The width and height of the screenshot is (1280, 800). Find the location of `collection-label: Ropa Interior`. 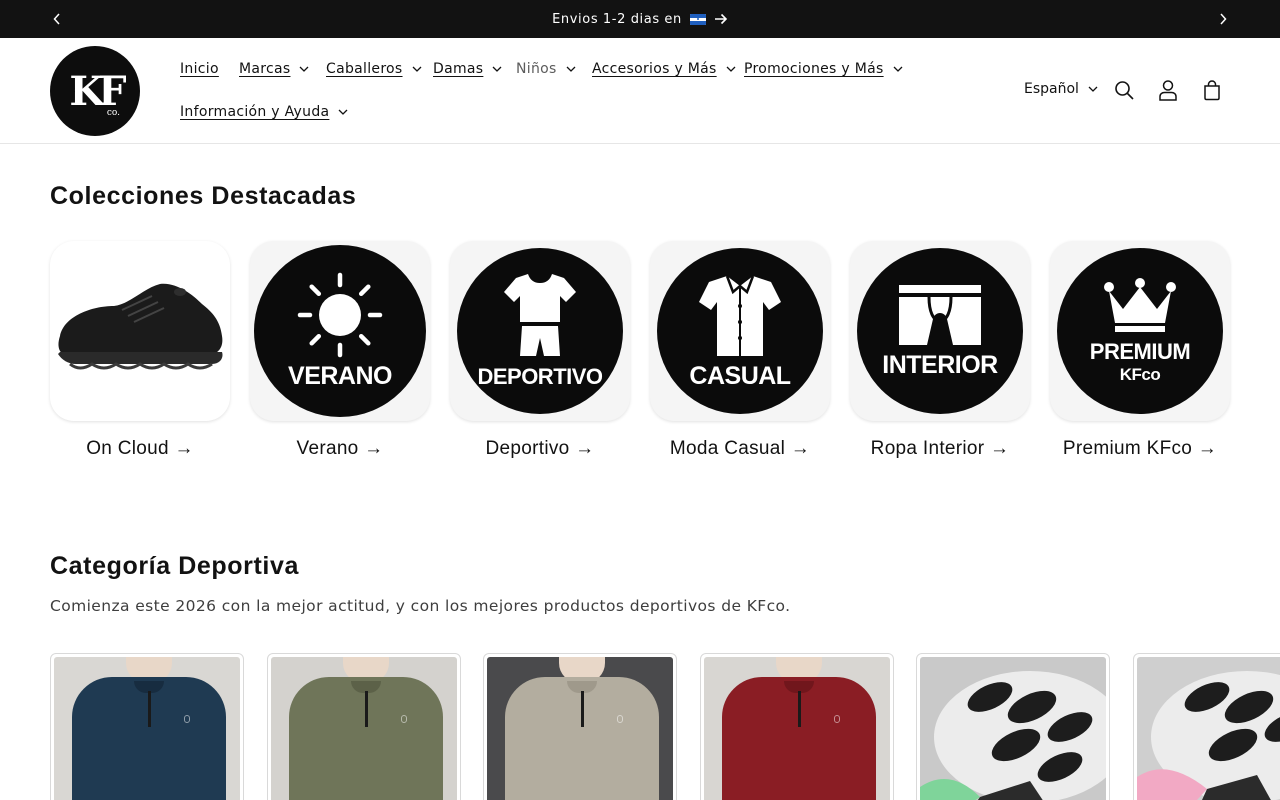

collection-label: Ropa Interior is located at coordinates (927, 448).